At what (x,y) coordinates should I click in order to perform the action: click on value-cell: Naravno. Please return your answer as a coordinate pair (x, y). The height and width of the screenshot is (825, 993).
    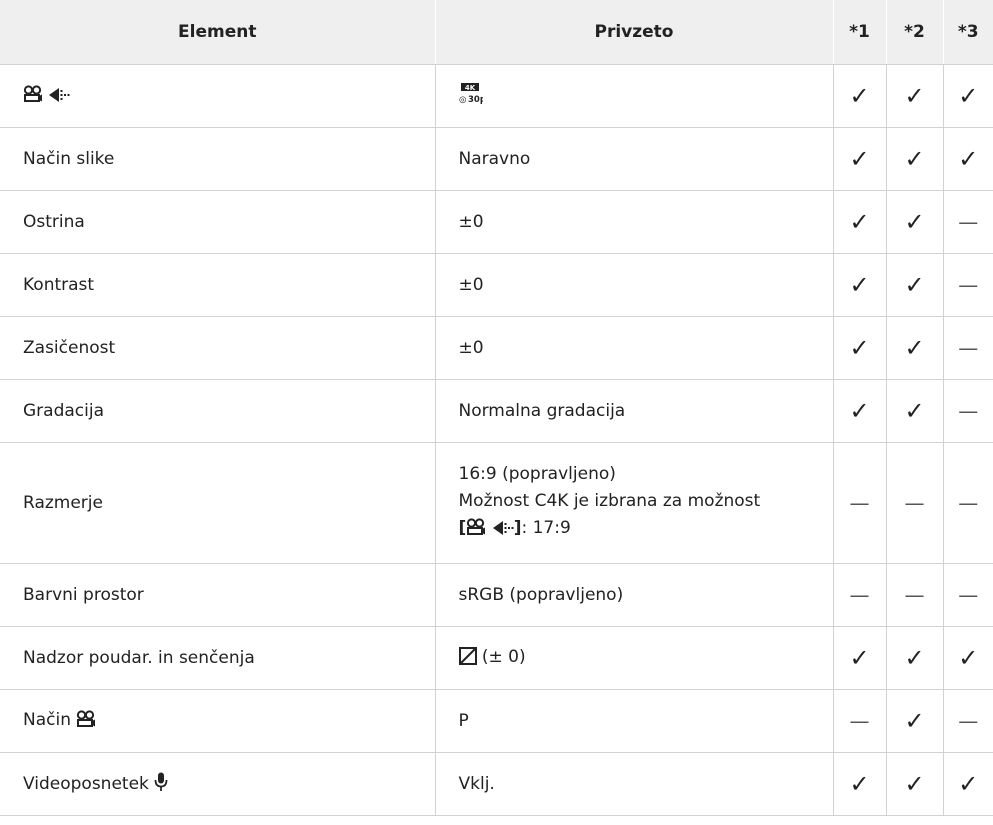
    Looking at the image, I should click on (633, 159).